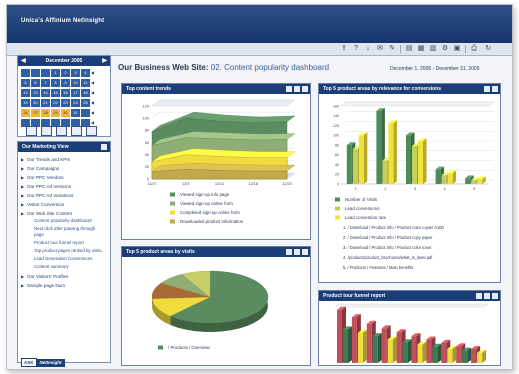  I want to click on nav-subitem: Content summary, so click(62, 267).